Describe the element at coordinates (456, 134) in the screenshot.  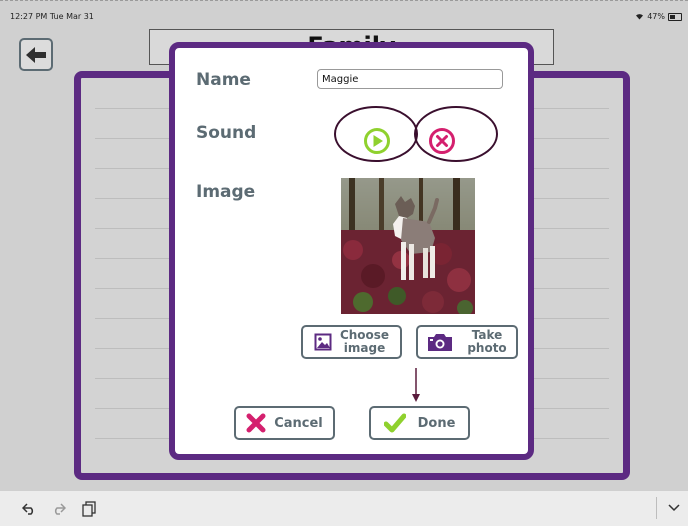
I see `annotation-circle-delete` at that location.